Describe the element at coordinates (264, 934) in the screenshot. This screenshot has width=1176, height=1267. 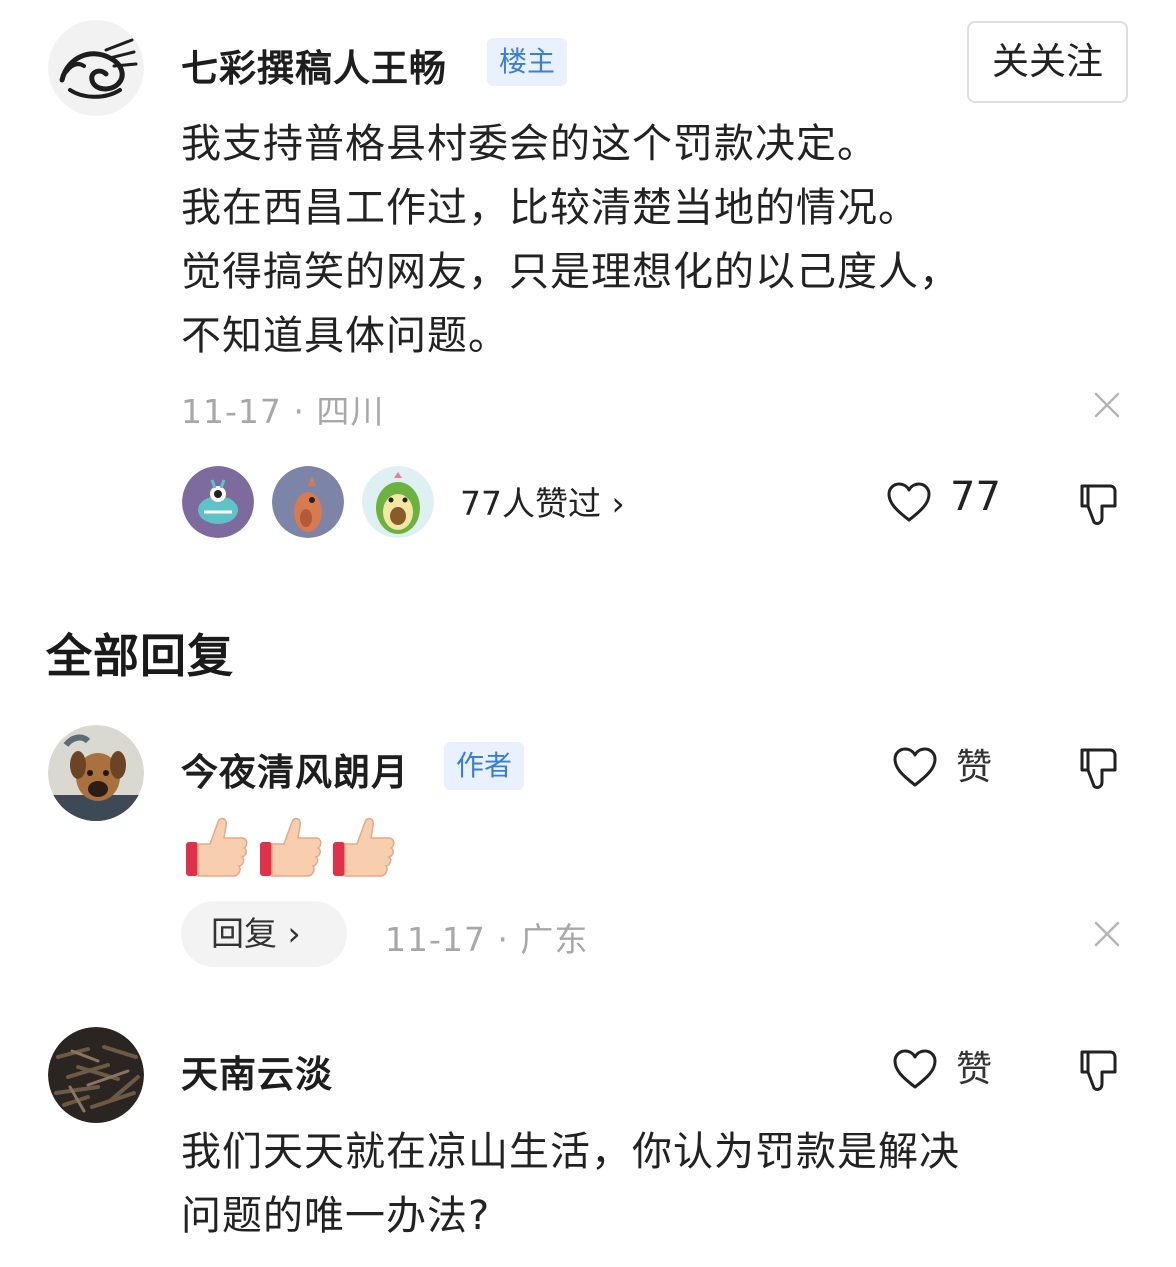
I see `reply-button: 回复 ›` at that location.